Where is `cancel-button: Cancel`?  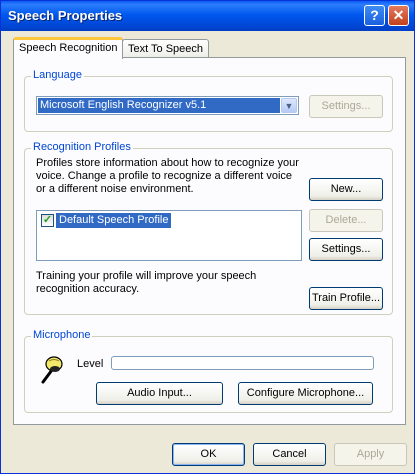
cancel-button: Cancel is located at coordinates (289, 454).